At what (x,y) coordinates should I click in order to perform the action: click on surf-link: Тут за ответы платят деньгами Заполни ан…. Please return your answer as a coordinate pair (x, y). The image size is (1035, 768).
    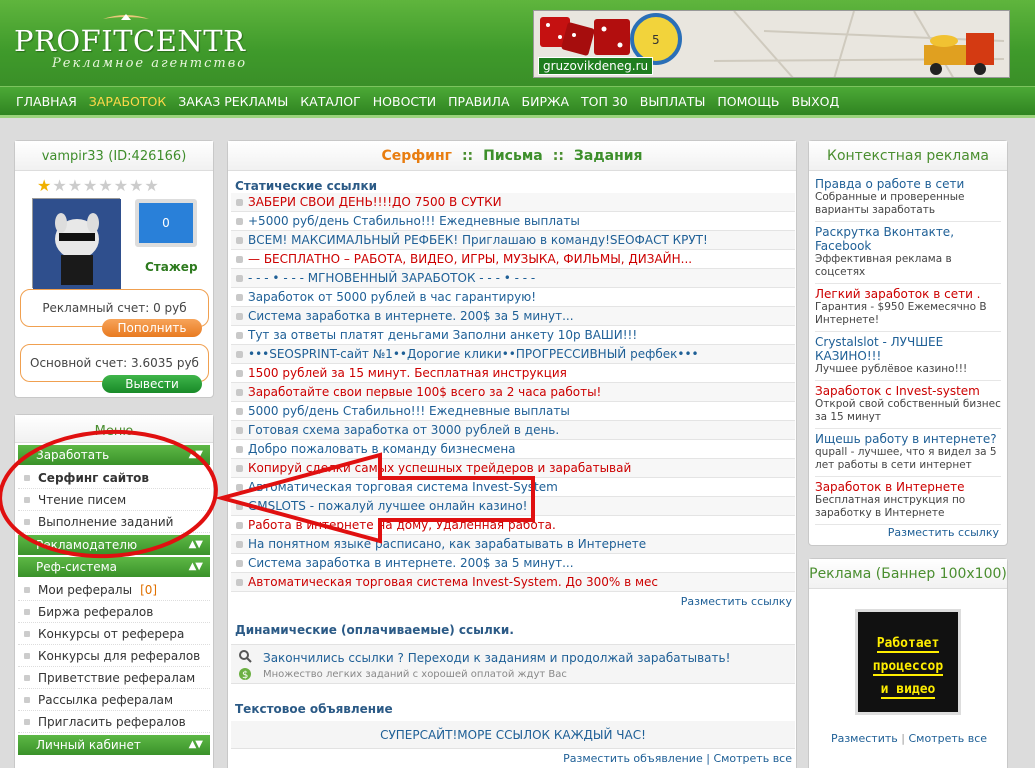
    Looking at the image, I should click on (513, 335).